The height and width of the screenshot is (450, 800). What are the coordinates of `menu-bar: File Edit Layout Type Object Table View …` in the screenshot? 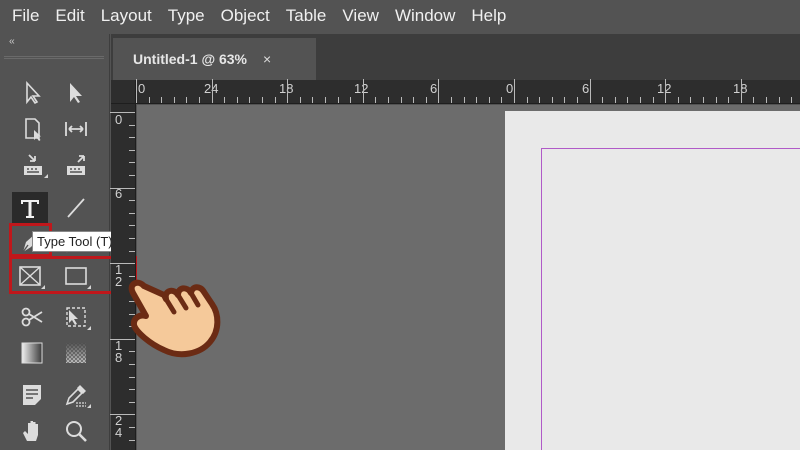 It's located at (400, 16).